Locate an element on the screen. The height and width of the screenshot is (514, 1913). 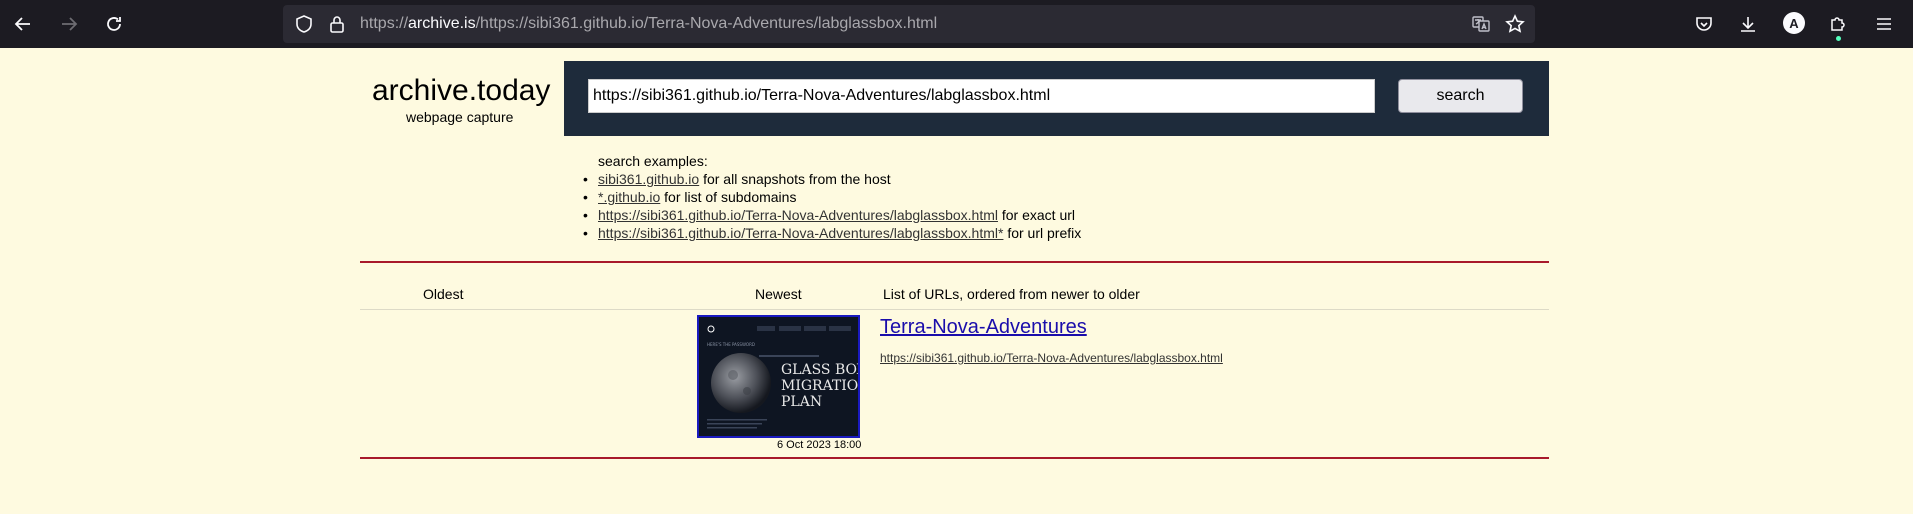
thumbnail-eyebrow-text: HERE'S THE PASSWORD is located at coordinates (731, 344).